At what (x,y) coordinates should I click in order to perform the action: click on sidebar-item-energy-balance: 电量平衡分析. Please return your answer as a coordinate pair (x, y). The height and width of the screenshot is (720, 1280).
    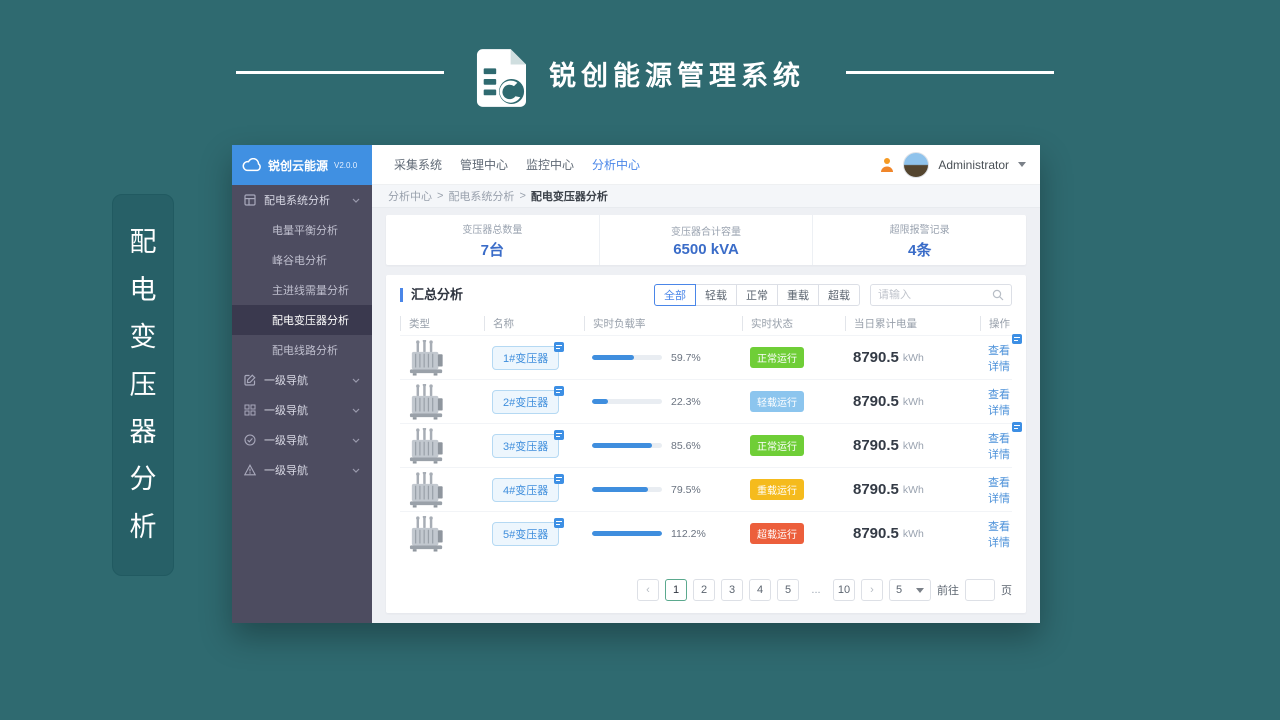
    Looking at the image, I should click on (302, 230).